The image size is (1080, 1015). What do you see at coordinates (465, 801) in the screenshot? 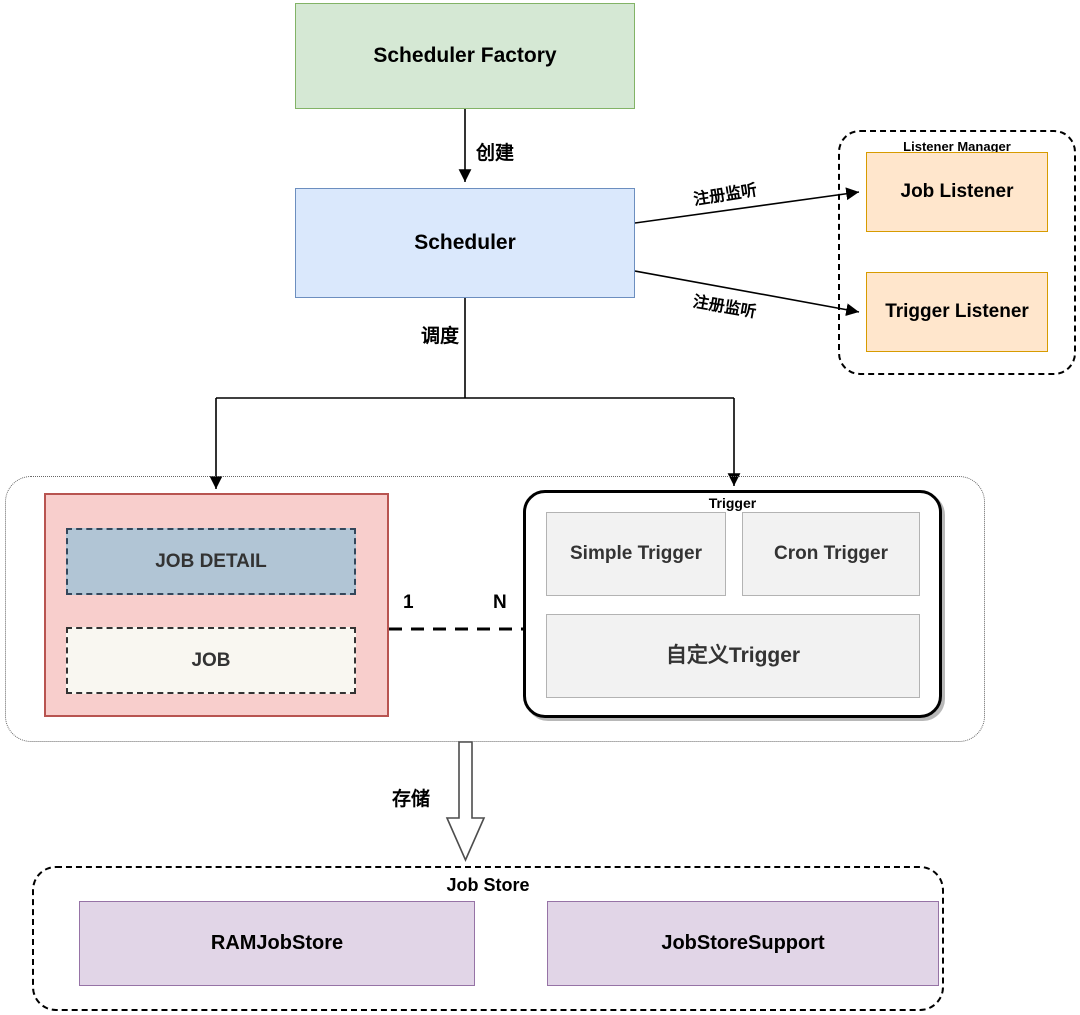
I see `edge-store-block-arrow` at bounding box center [465, 801].